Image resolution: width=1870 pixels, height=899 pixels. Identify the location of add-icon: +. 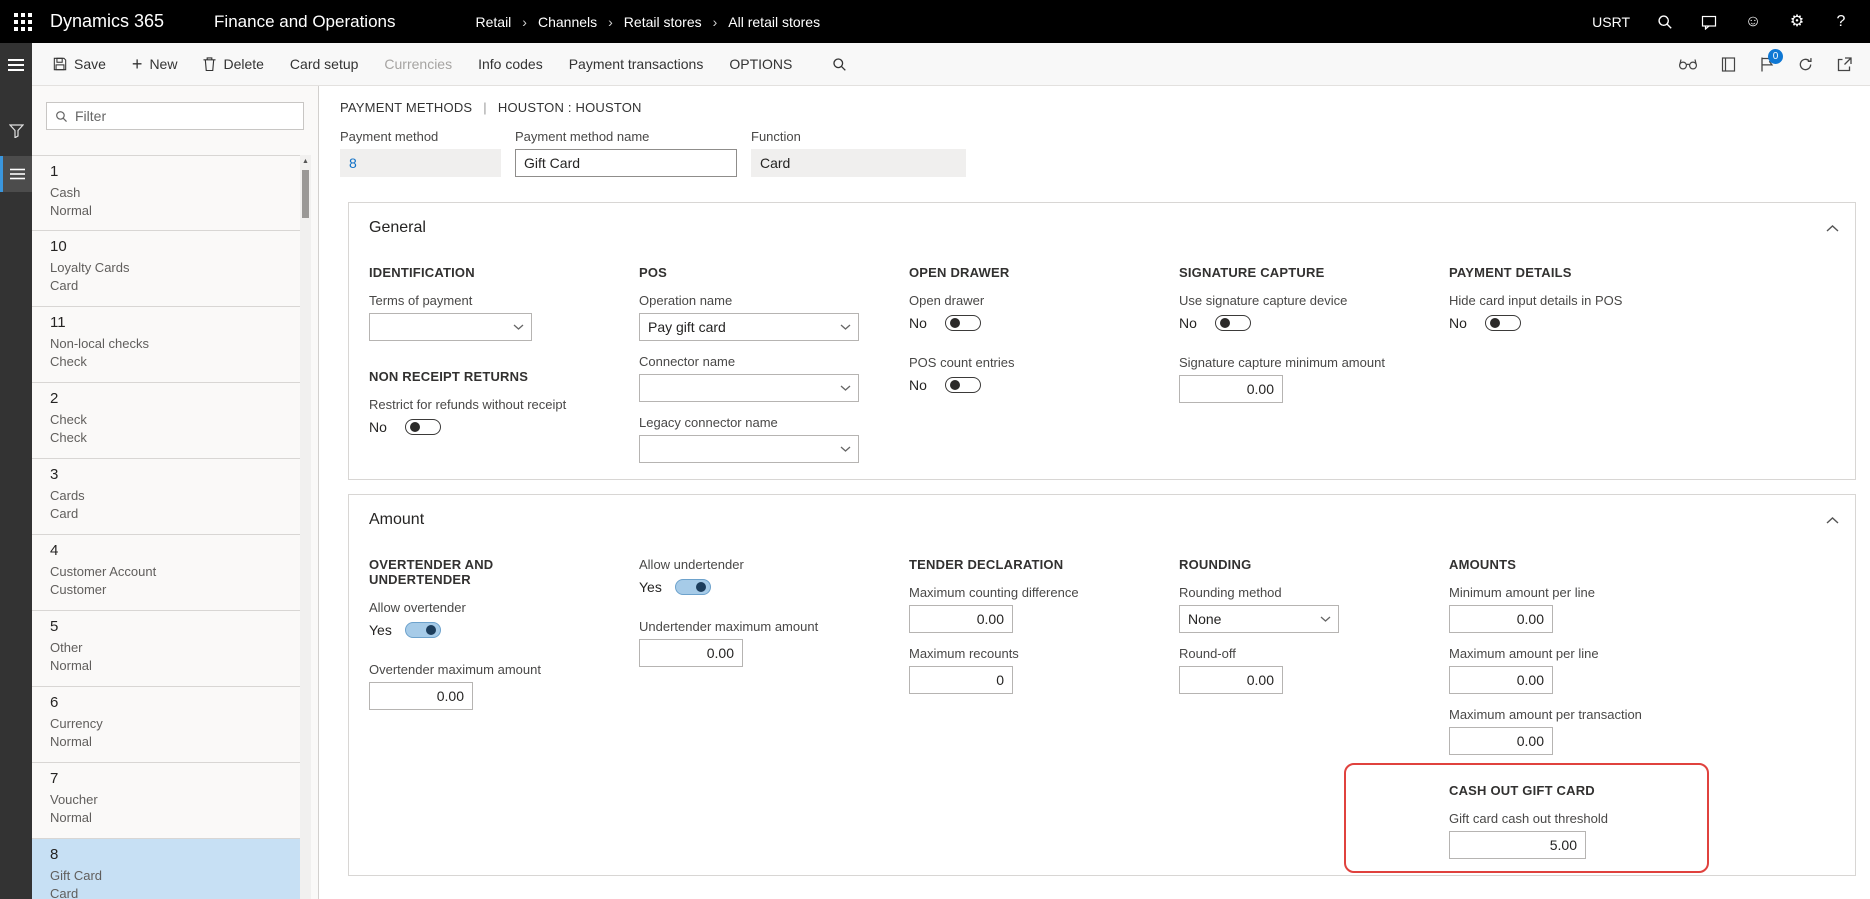
(137, 64).